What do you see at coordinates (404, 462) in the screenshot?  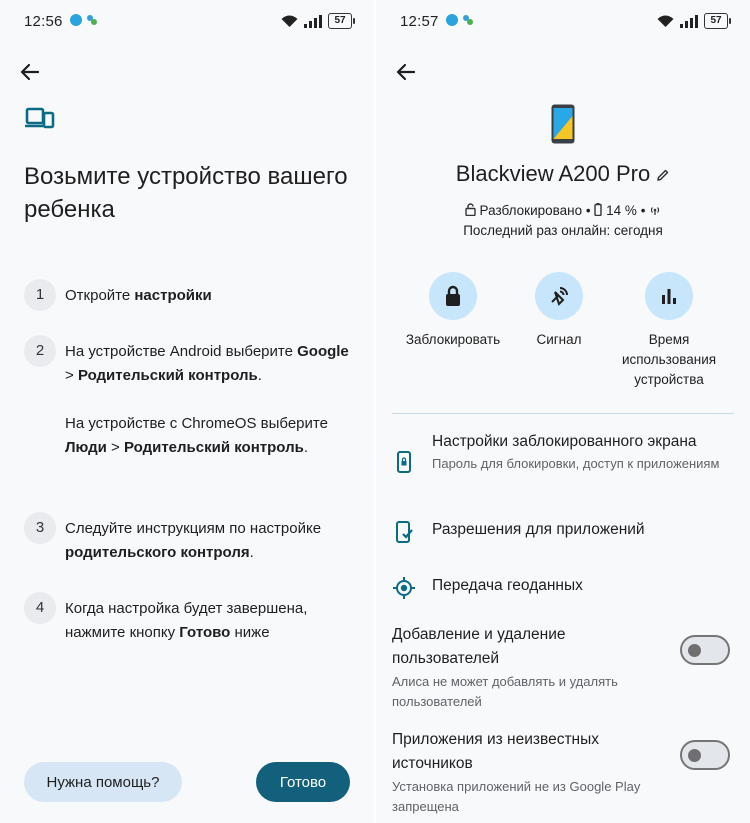 I see `lock-screen-icon` at bounding box center [404, 462].